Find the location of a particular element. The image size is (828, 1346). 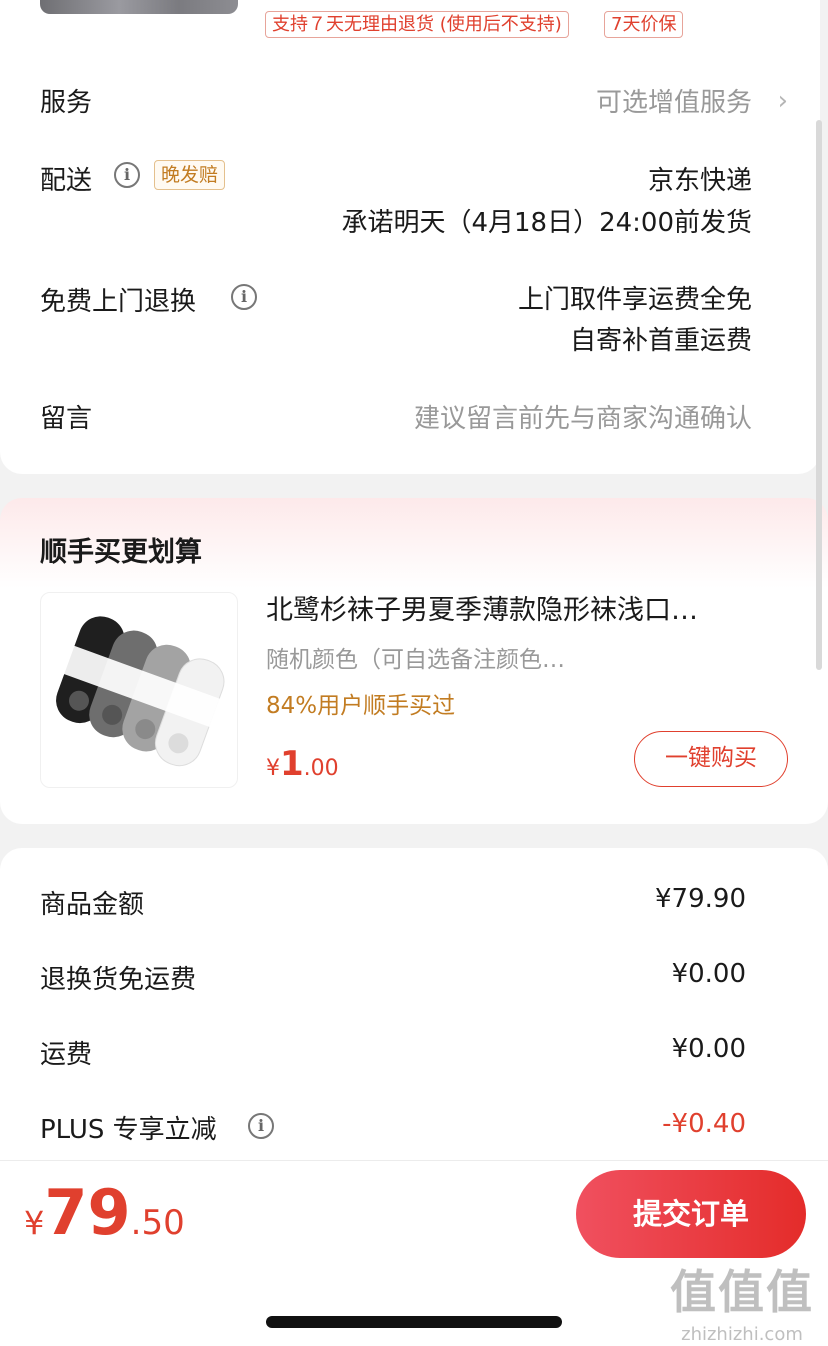

scrollbar is located at coordinates (819, 395).